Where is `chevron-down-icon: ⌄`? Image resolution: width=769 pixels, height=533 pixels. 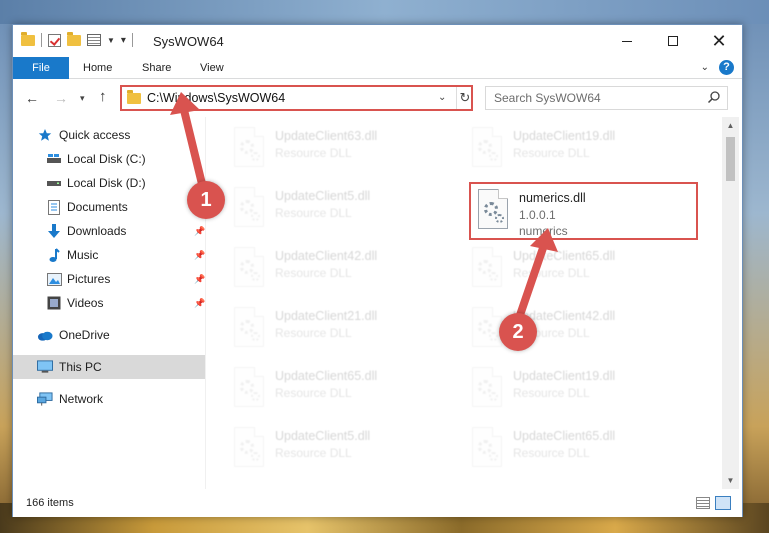
chevron-down-icon: ⌄ is located at coordinates (442, 97).